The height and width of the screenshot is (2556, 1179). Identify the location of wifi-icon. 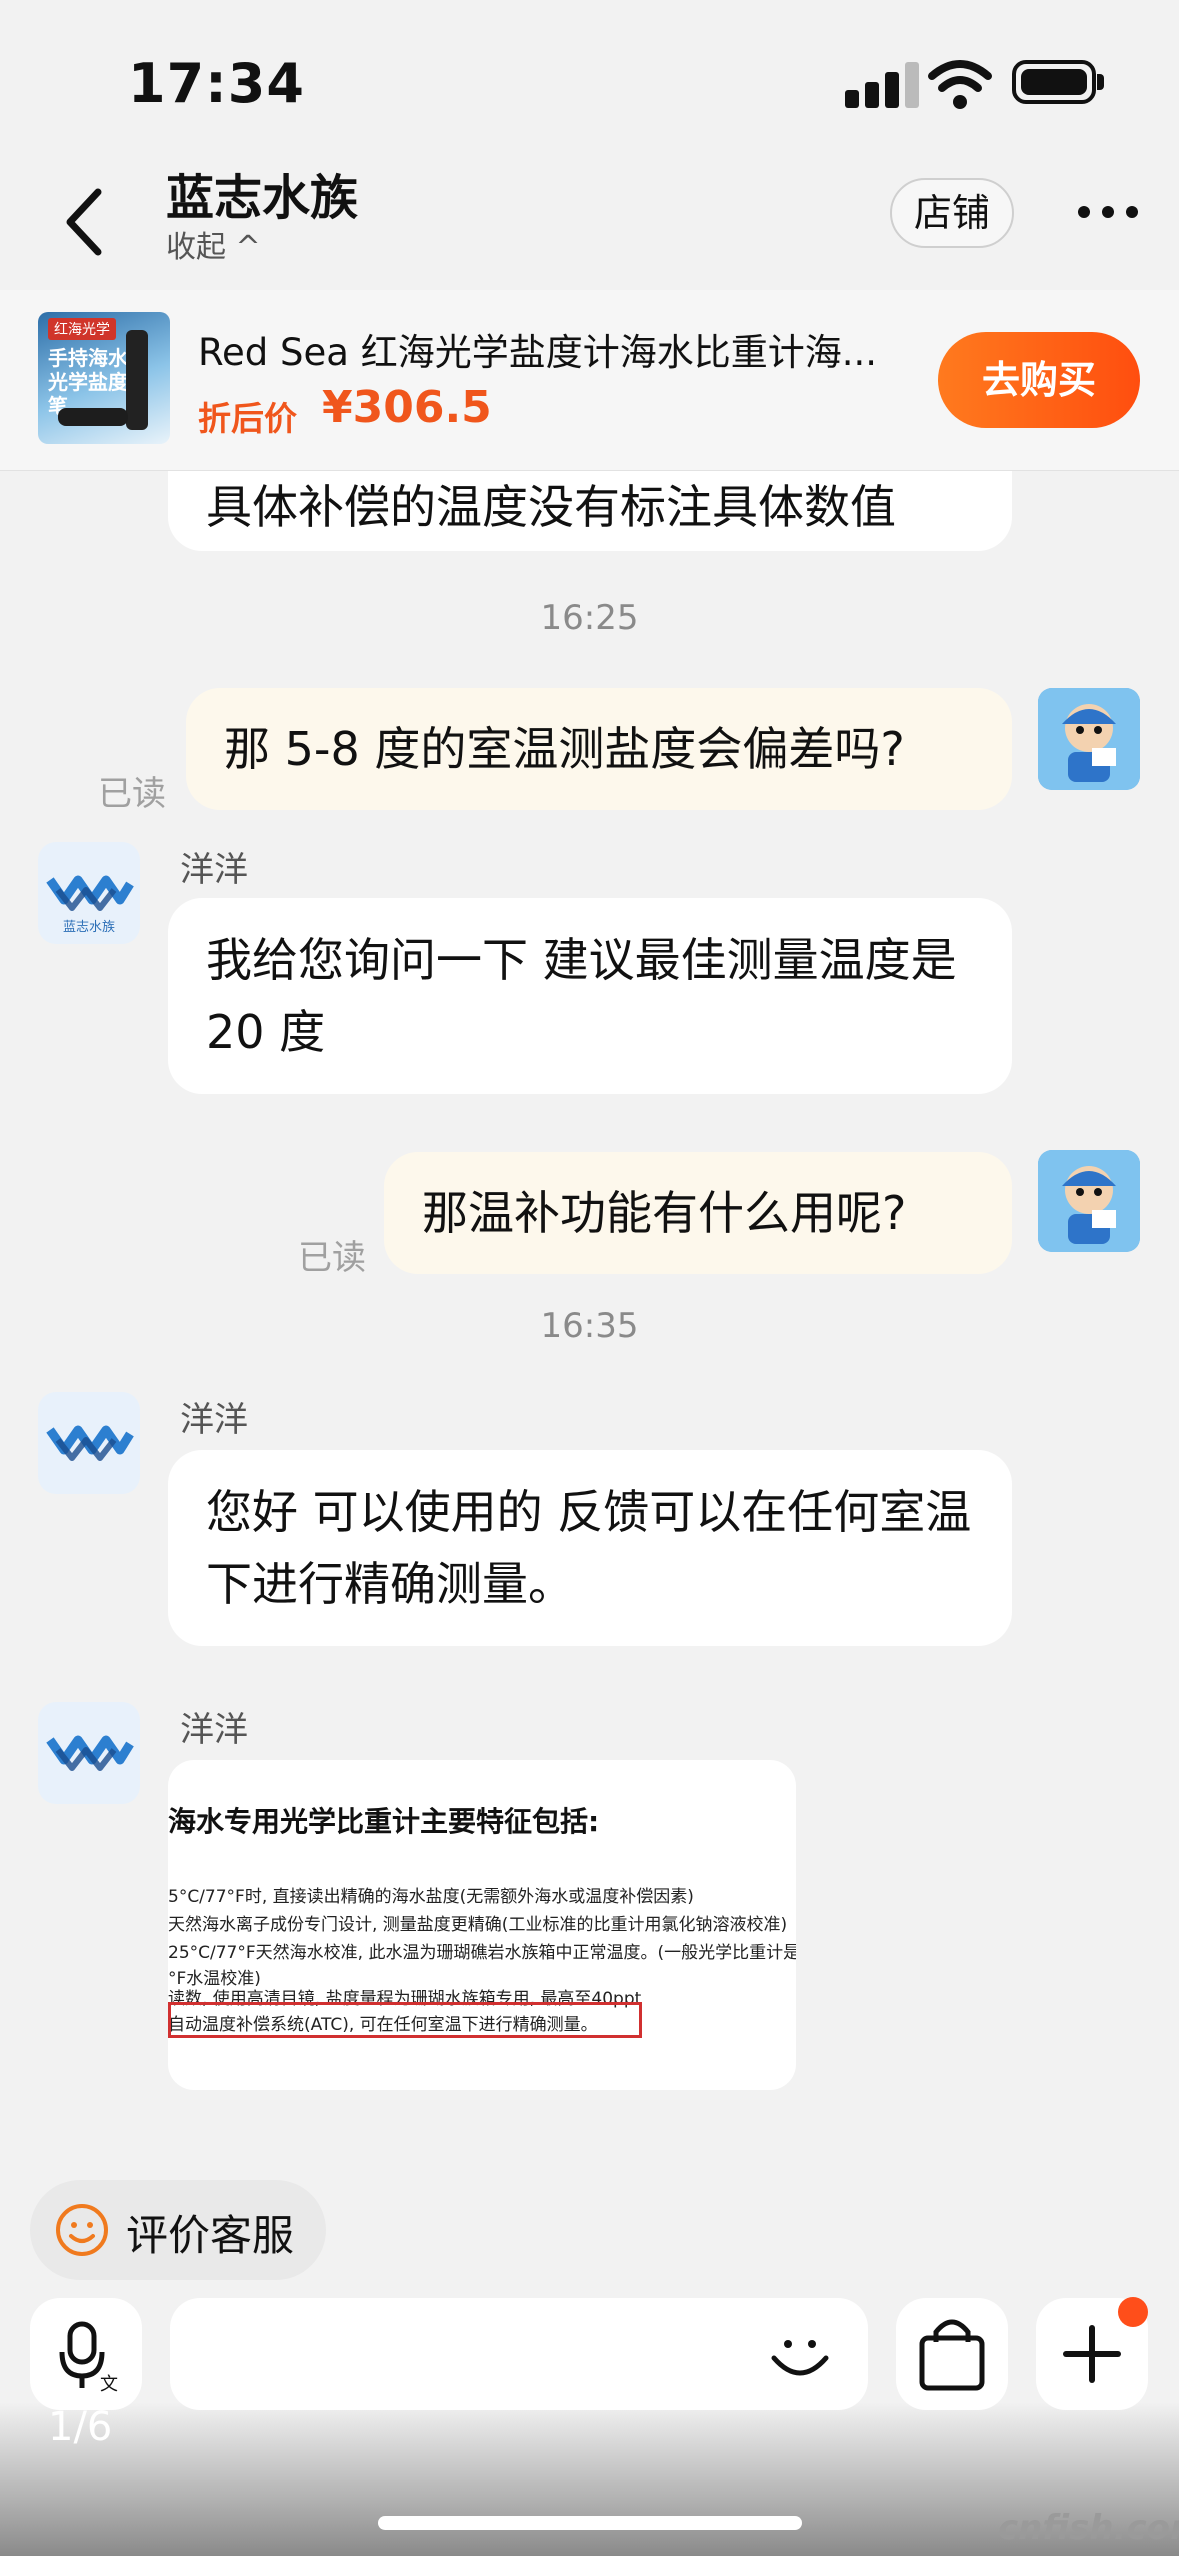
(960, 84).